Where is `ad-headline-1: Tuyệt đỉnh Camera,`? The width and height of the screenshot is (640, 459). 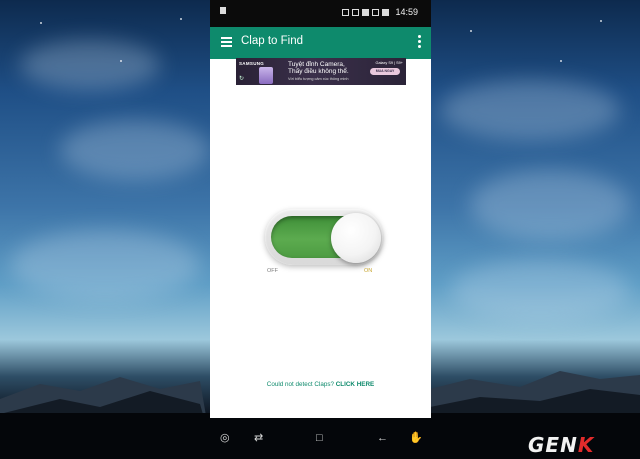 ad-headline-1: Tuyệt đỉnh Camera, is located at coordinates (316, 64).